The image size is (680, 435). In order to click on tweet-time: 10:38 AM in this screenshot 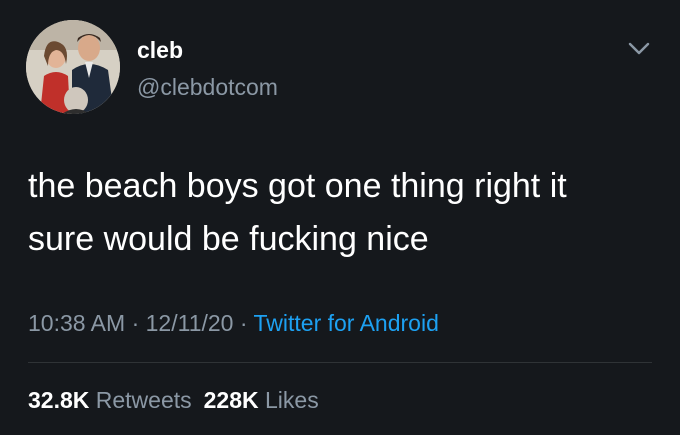, I will do `click(76, 323)`.